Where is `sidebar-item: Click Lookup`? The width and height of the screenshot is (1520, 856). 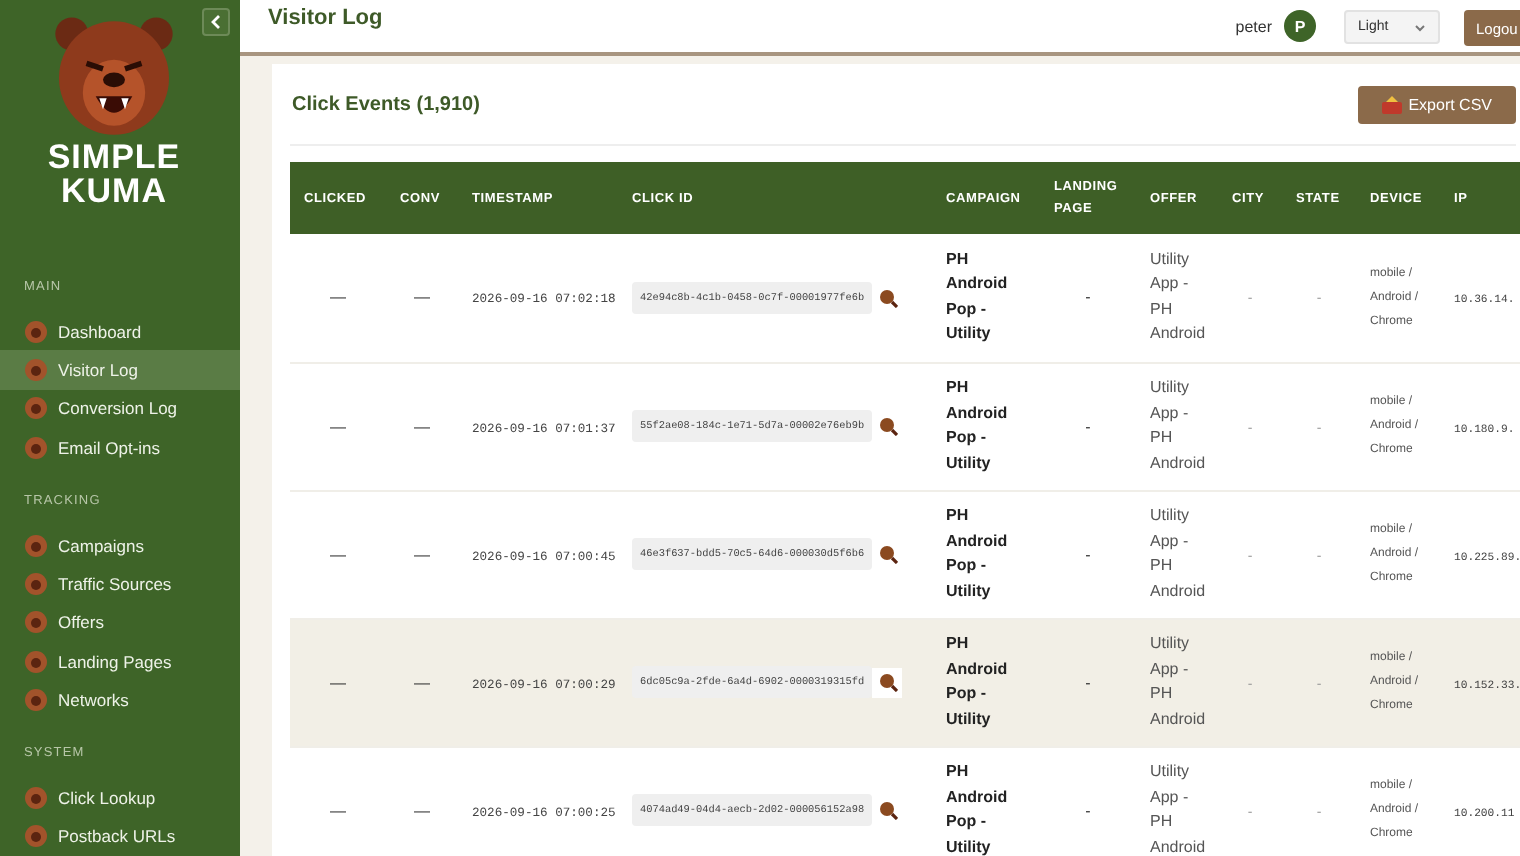
sidebar-item: Click Lookup is located at coordinates (120, 798).